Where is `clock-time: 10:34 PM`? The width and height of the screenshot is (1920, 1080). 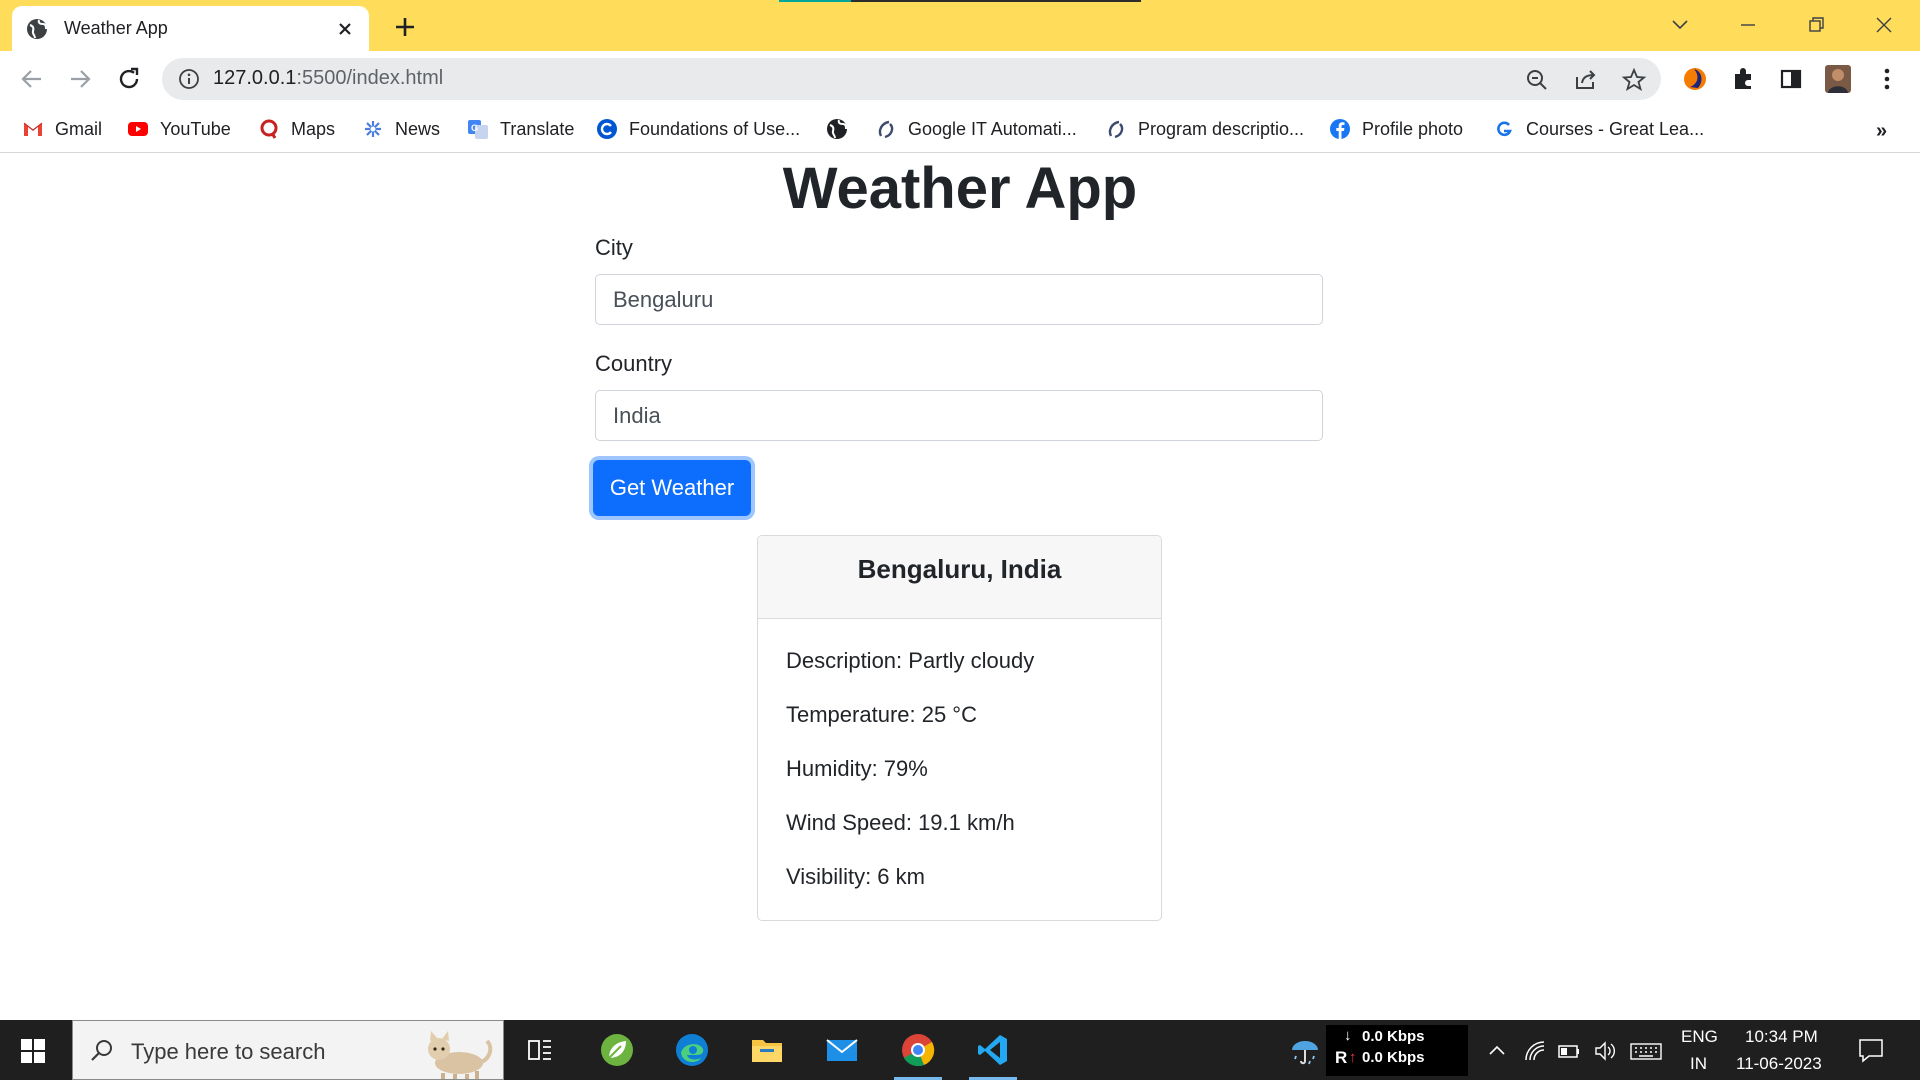 clock-time: 10:34 PM is located at coordinates (1781, 1037).